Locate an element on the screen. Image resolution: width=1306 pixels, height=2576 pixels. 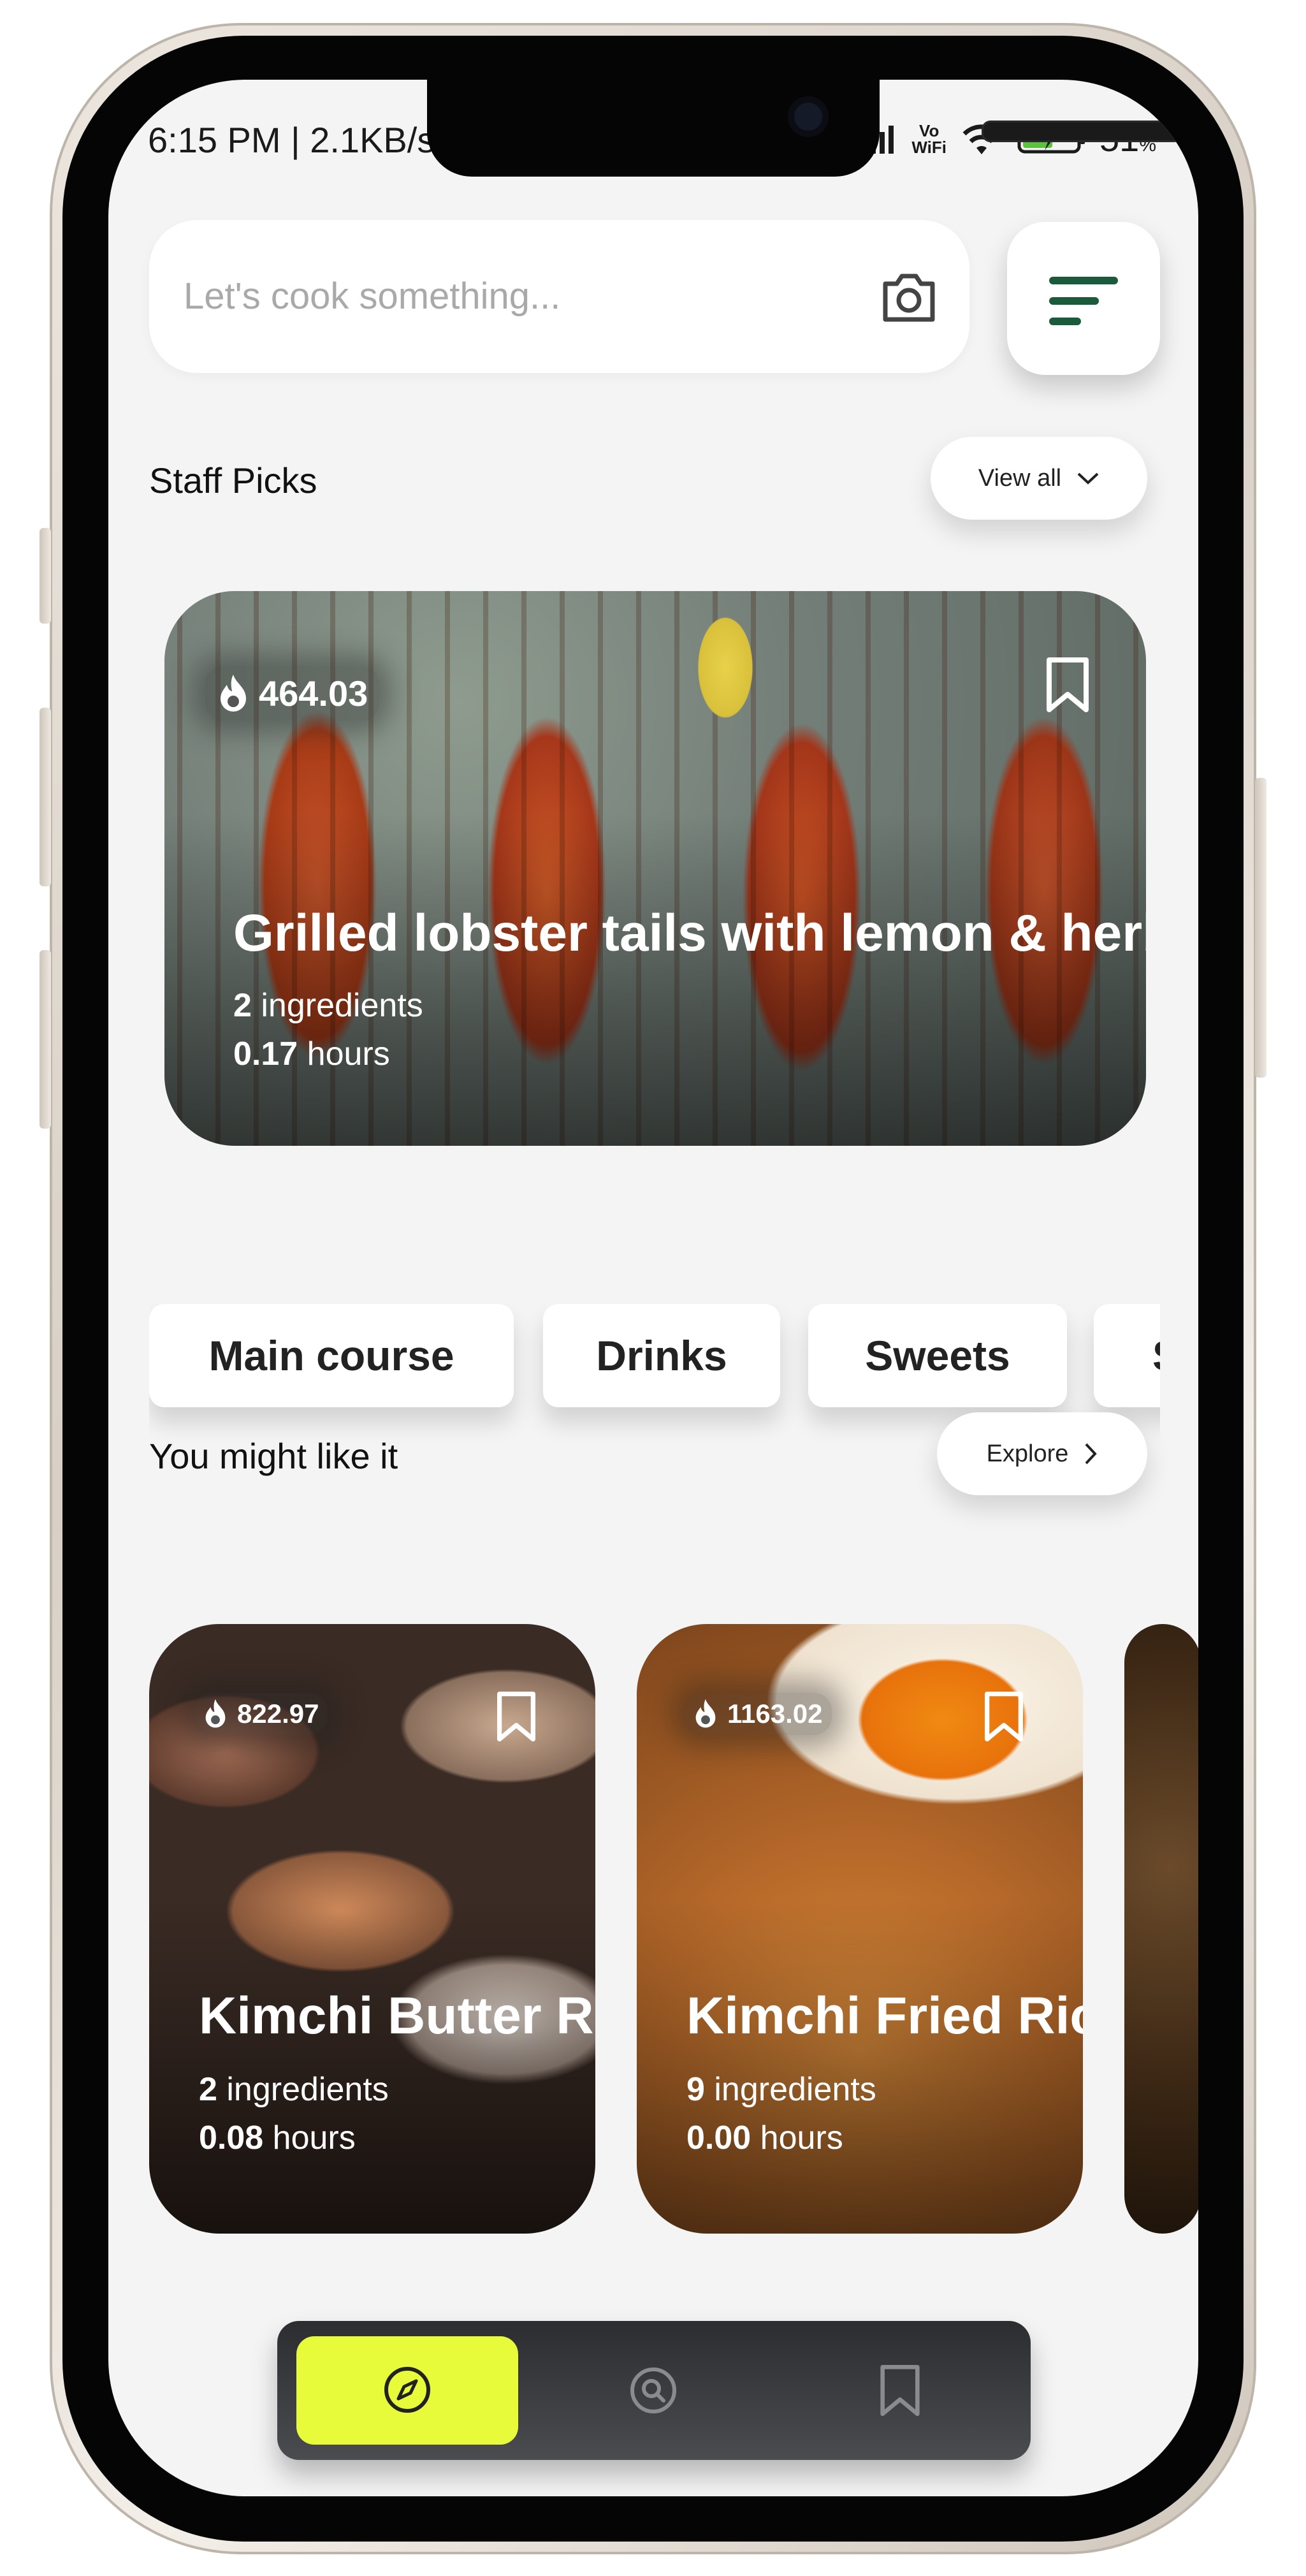
search-icon is located at coordinates (653, 2390).